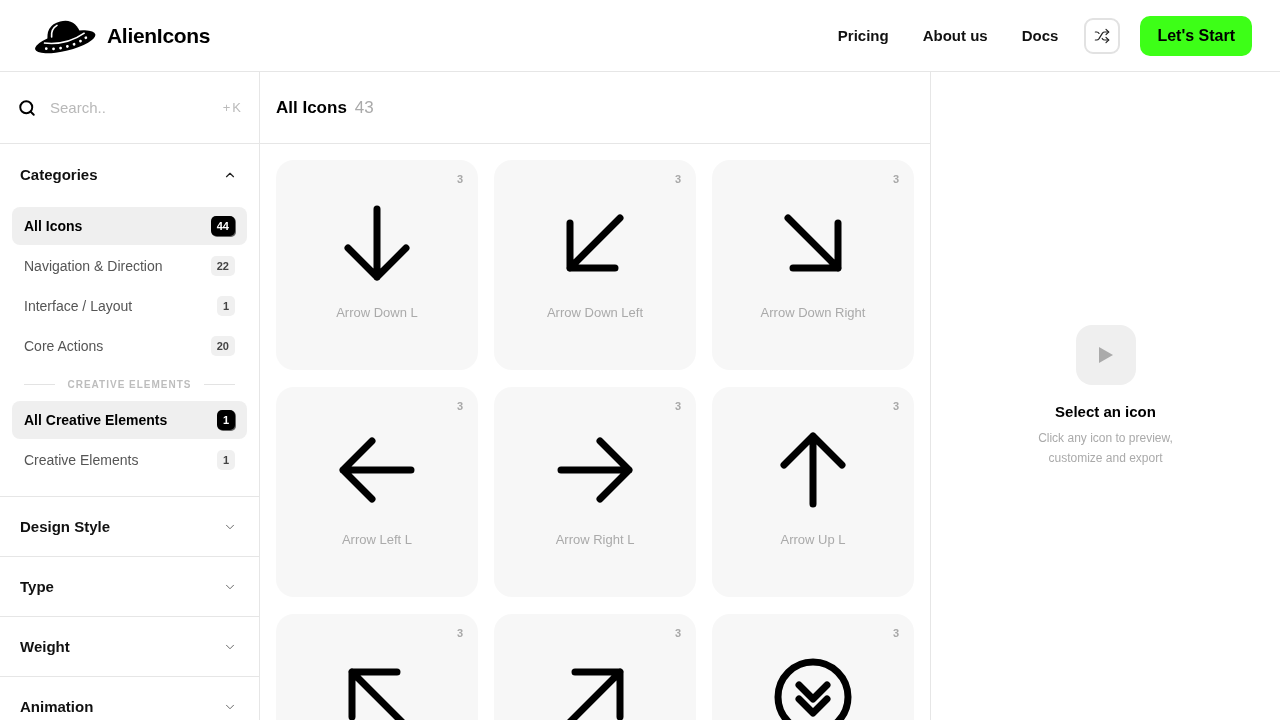 The width and height of the screenshot is (1280, 720). Describe the element at coordinates (595, 243) in the screenshot. I see `arrow-down-left-icon` at that location.